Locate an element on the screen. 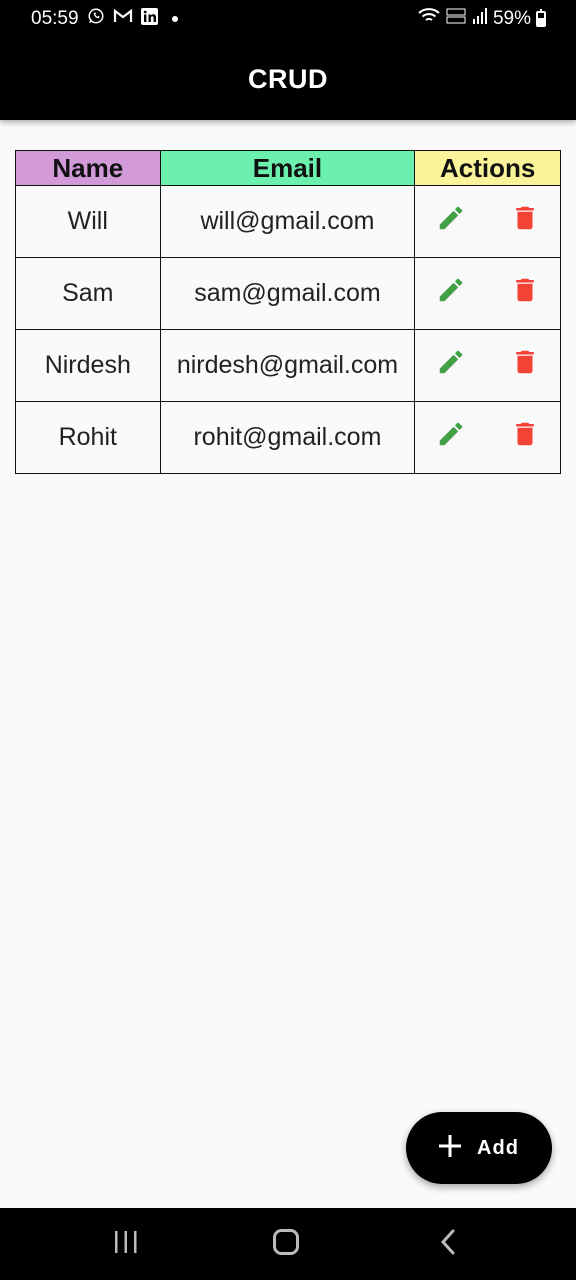  header-email: Email is located at coordinates (287, 168).